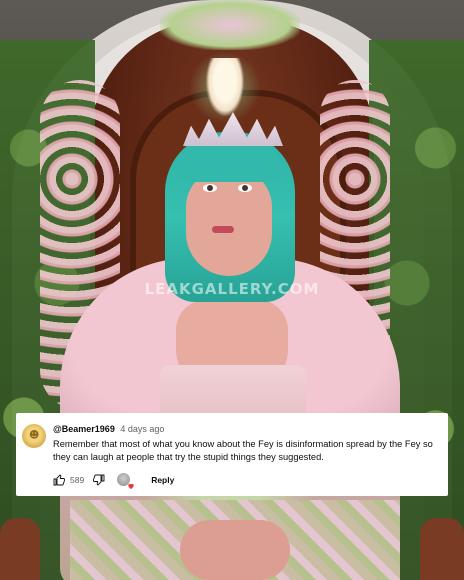 This screenshot has height=580, width=464. I want to click on fairy-figurine, so click(225, 87).